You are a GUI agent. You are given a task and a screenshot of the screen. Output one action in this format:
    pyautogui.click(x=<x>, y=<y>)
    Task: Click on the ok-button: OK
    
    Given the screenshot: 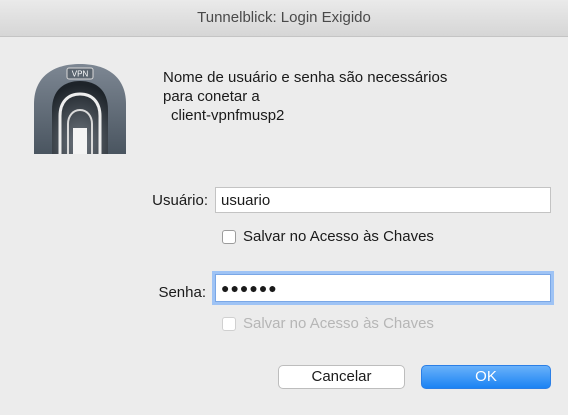 What is the action you would take?
    pyautogui.click(x=486, y=377)
    